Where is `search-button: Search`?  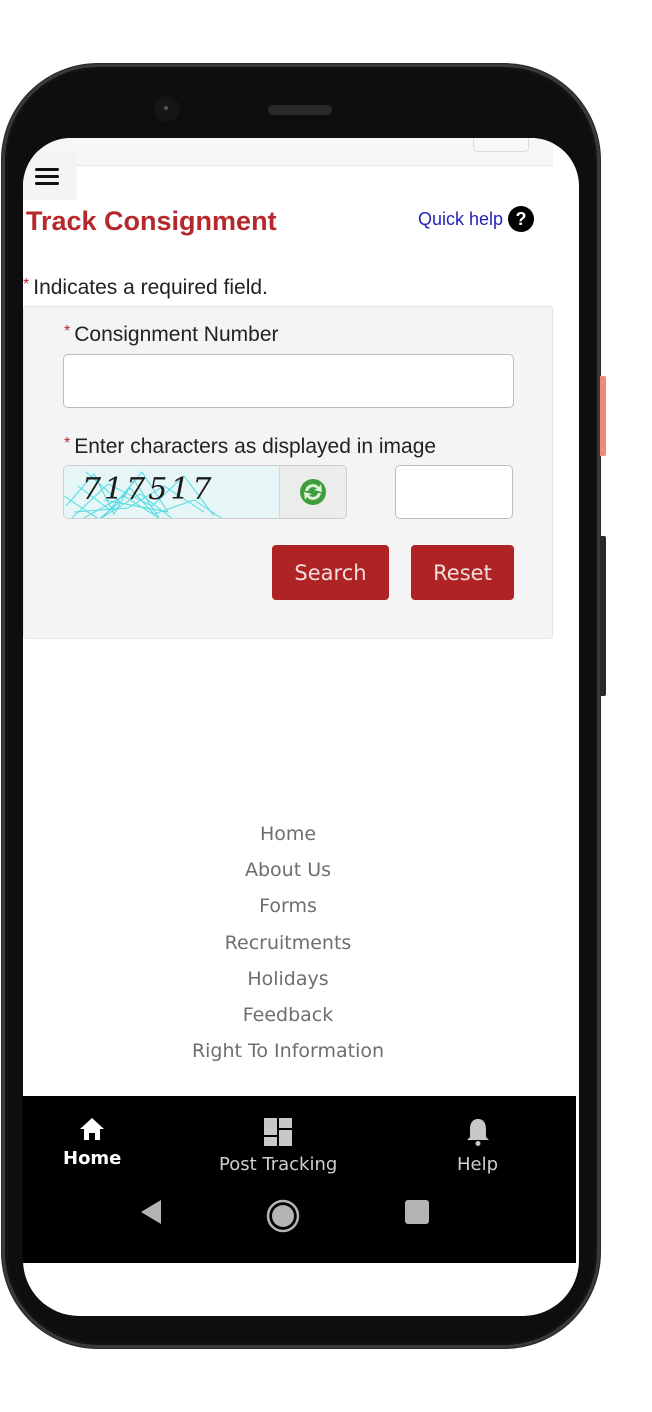 search-button: Search is located at coordinates (330, 572).